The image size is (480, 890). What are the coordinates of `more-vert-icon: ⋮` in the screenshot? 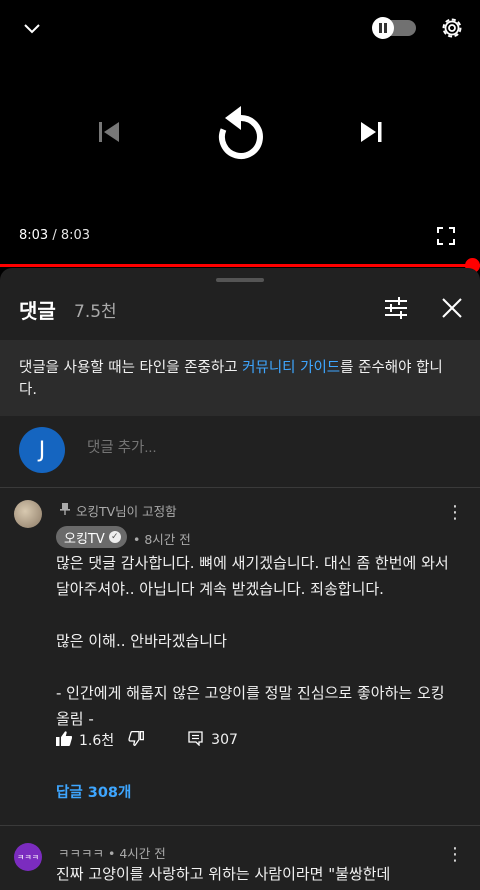 It's located at (455, 513).